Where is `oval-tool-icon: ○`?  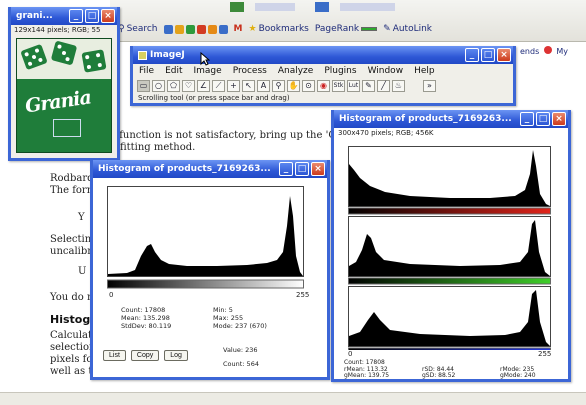
oval-tool-icon: ○ is located at coordinates (158, 85).